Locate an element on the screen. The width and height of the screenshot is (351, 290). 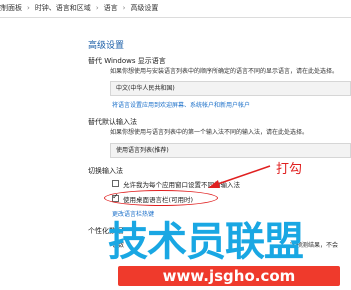
annotation-text: 打勾 is located at coordinates (289, 169).